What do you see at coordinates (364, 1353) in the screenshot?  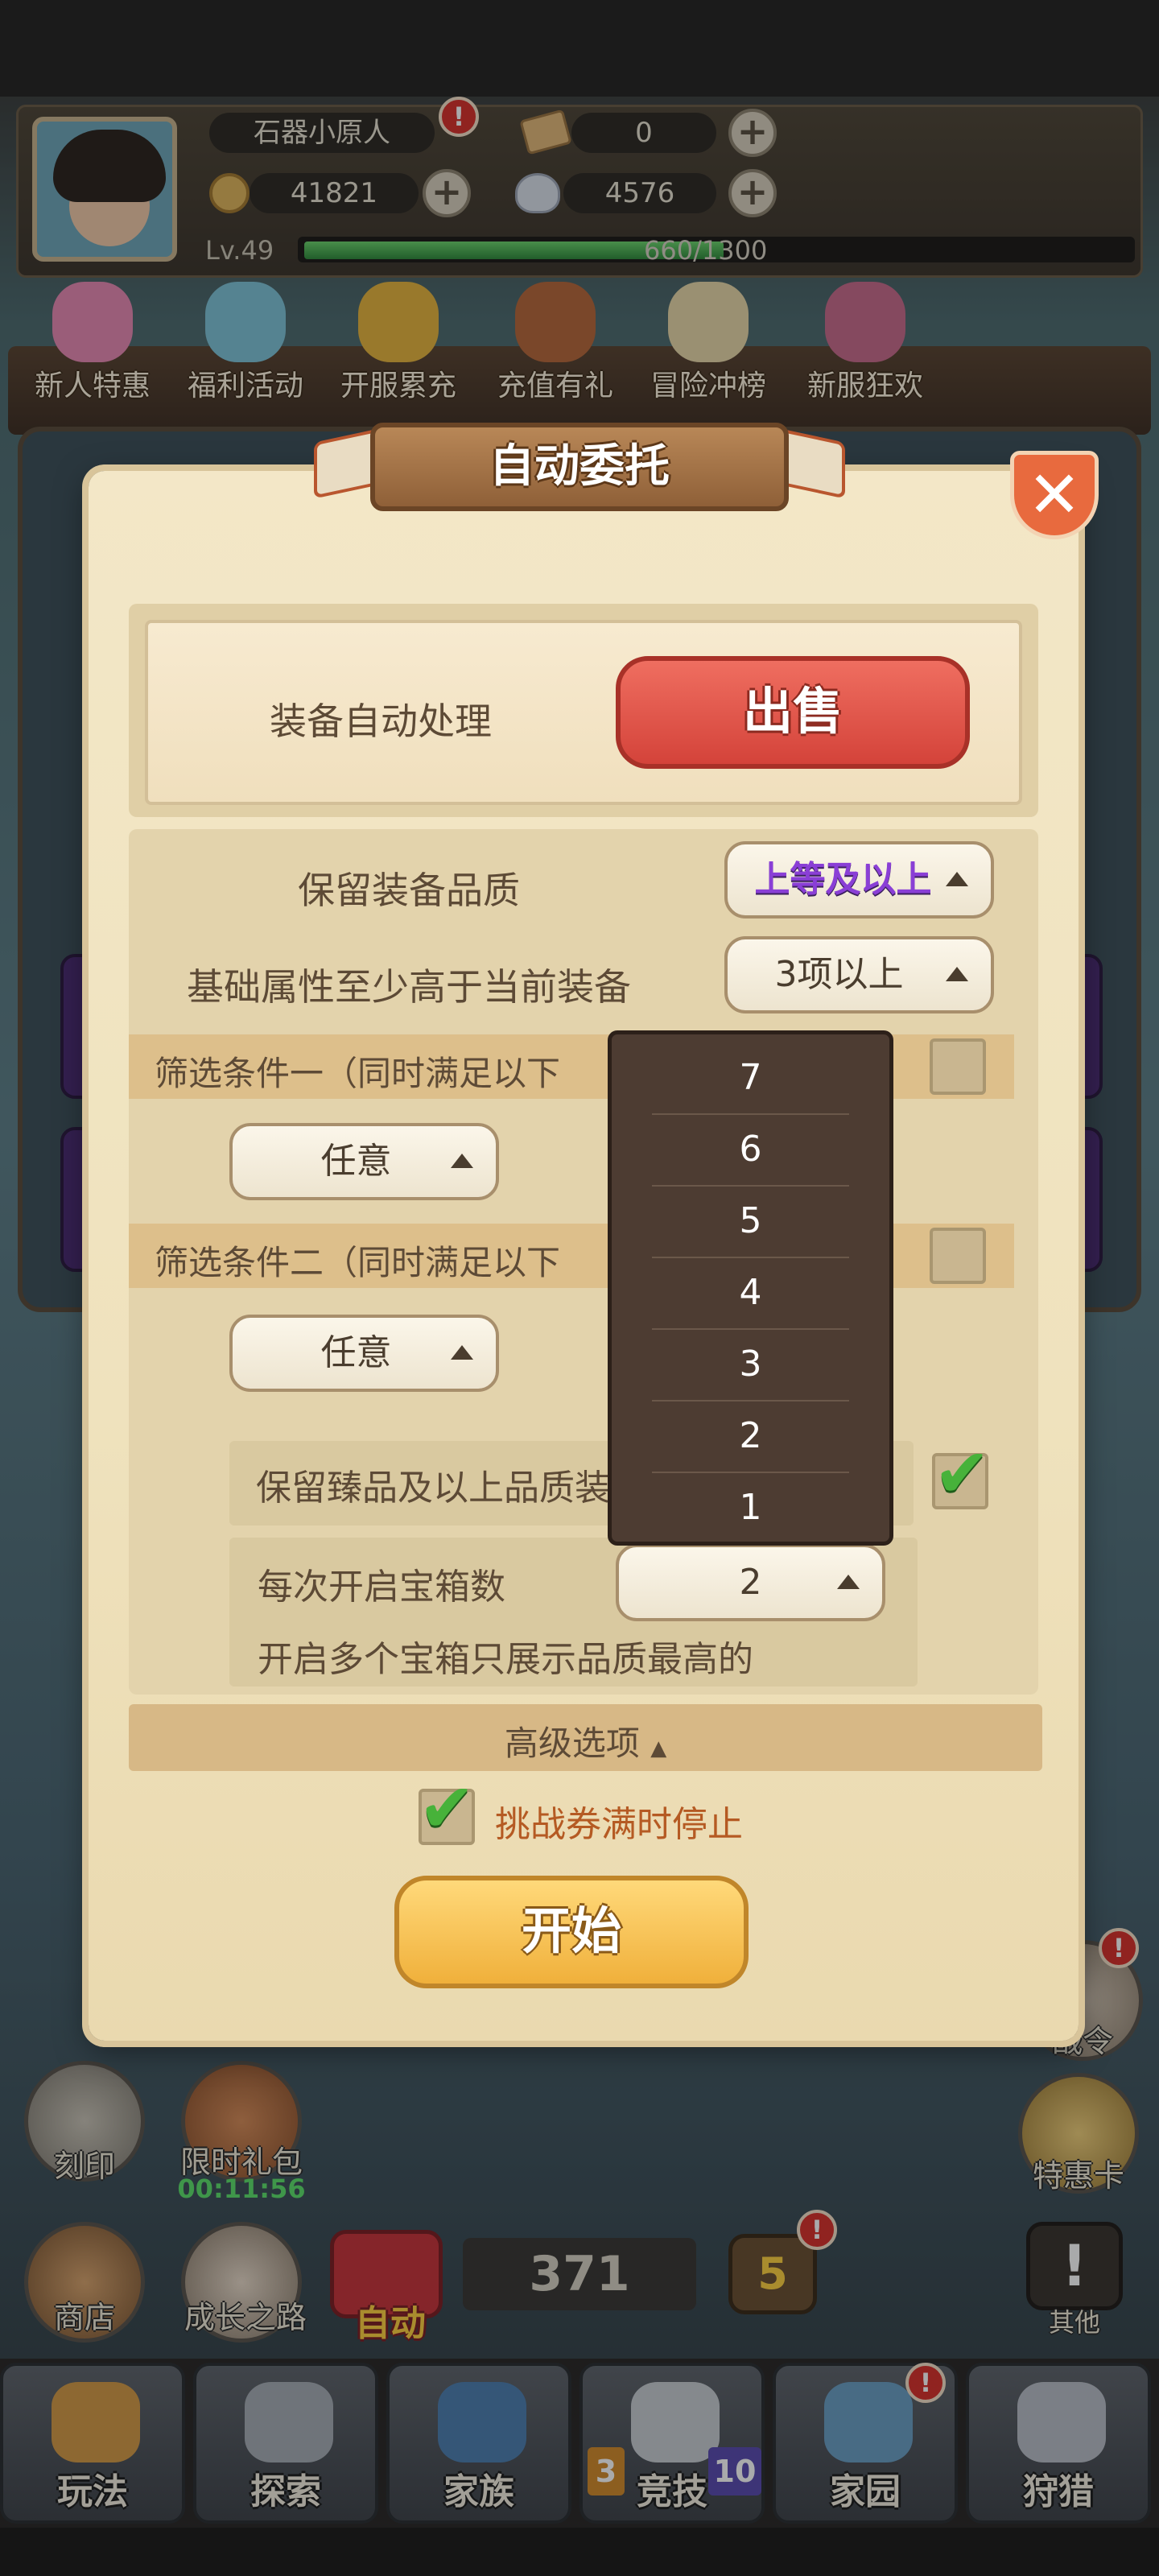 I see `filter2-select-dropdown: 任意` at bounding box center [364, 1353].